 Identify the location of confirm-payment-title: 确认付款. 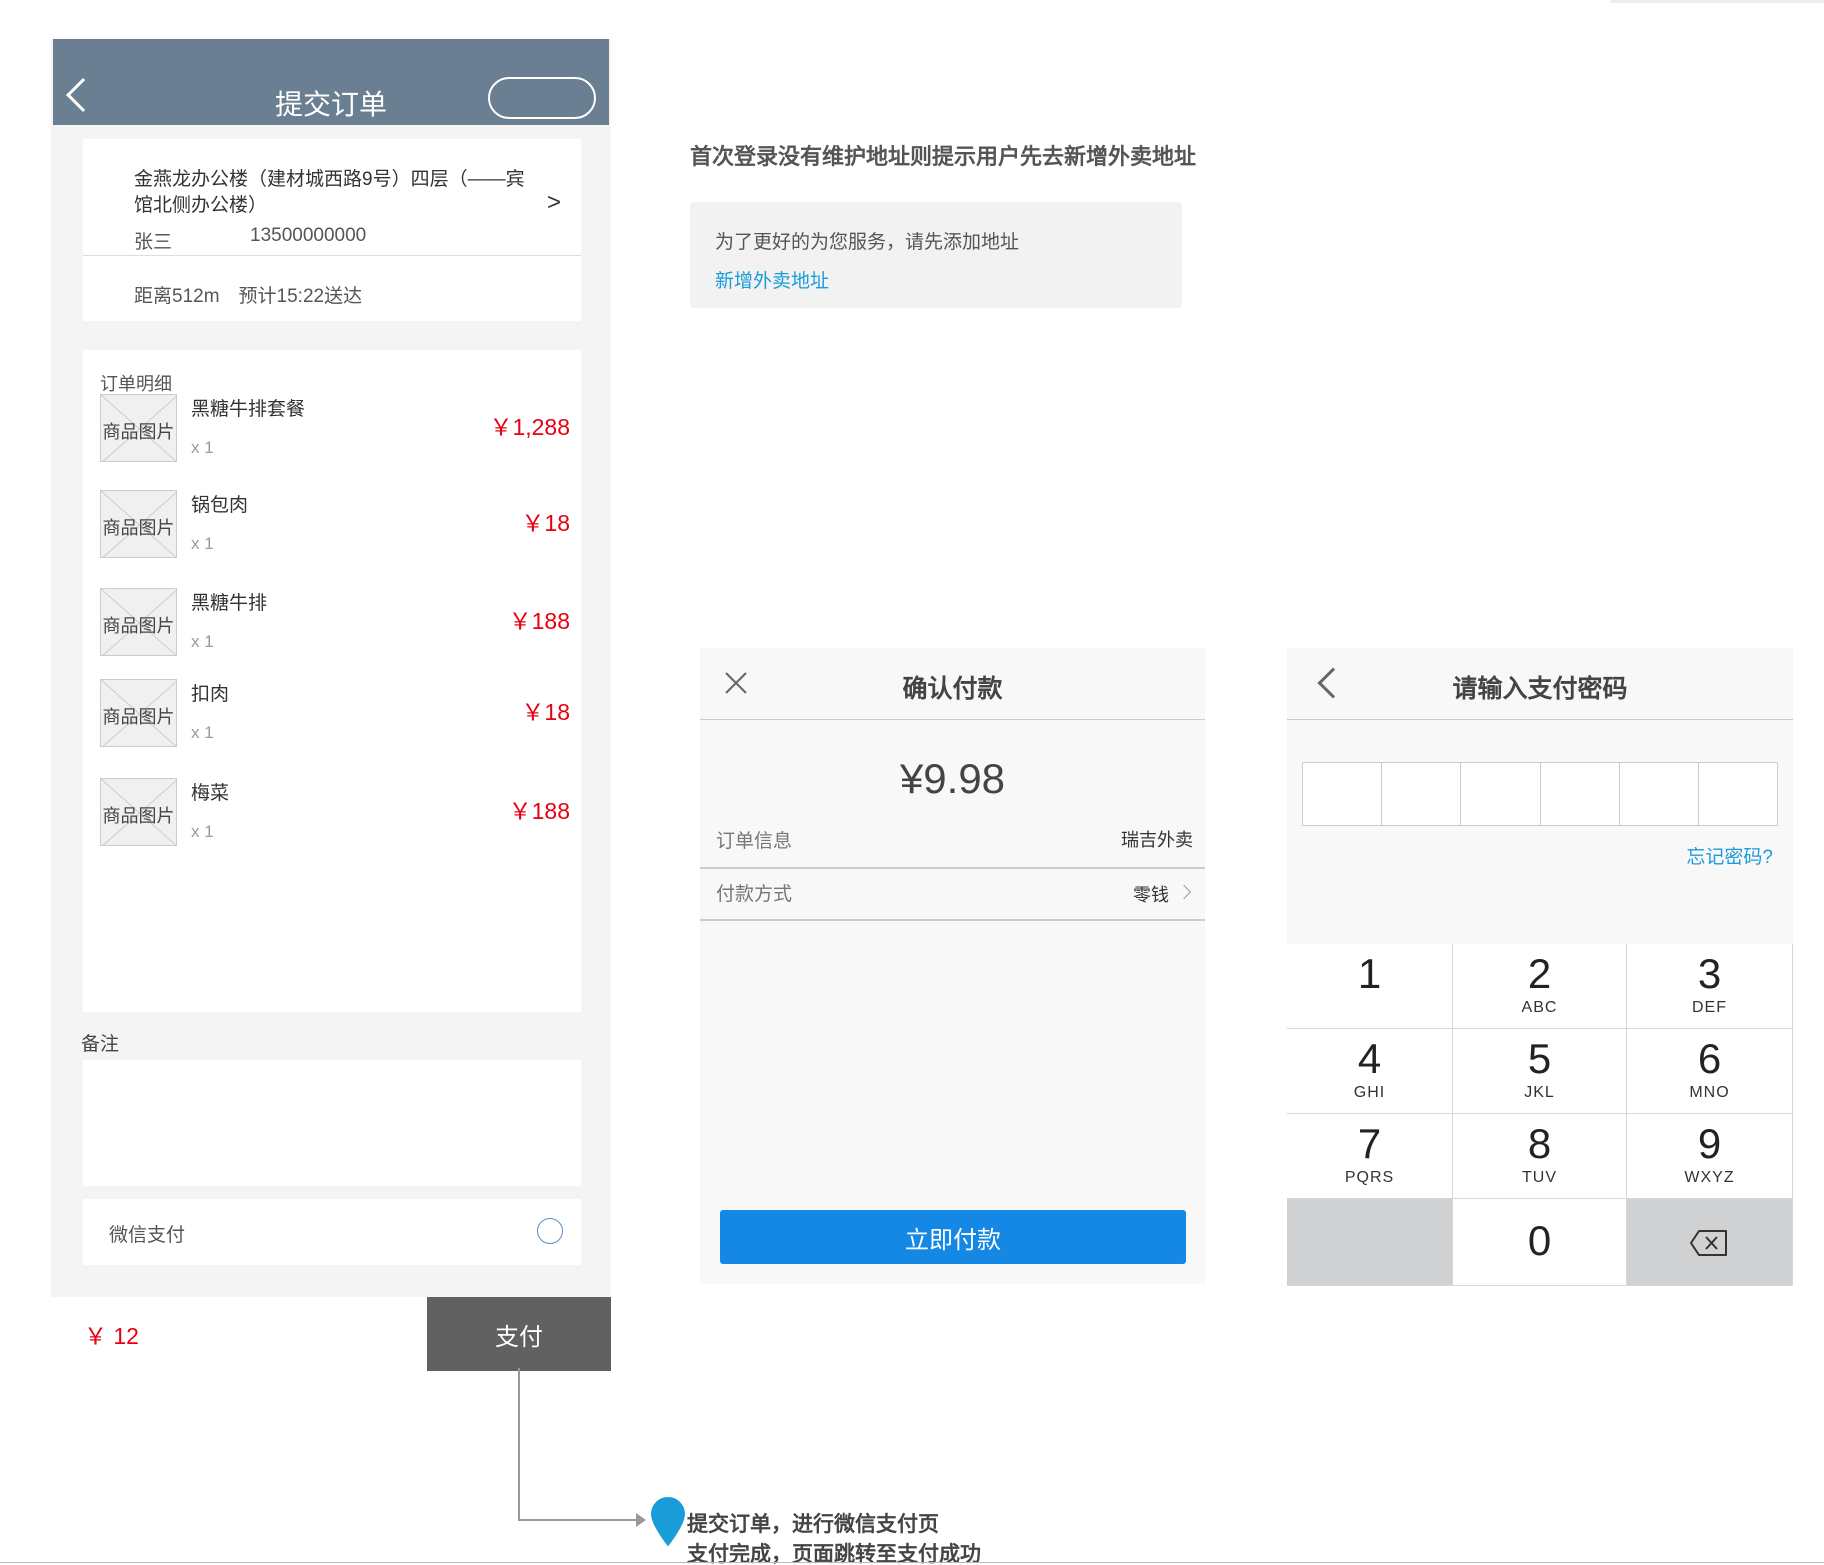
(952, 689).